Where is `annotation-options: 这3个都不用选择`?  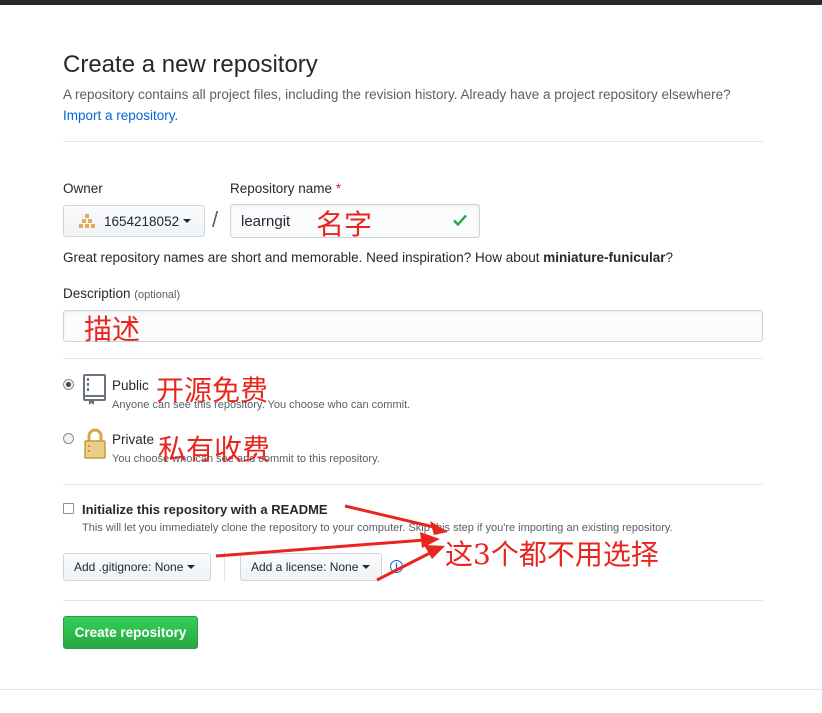 annotation-options: 这3个都不用选择 is located at coordinates (552, 554).